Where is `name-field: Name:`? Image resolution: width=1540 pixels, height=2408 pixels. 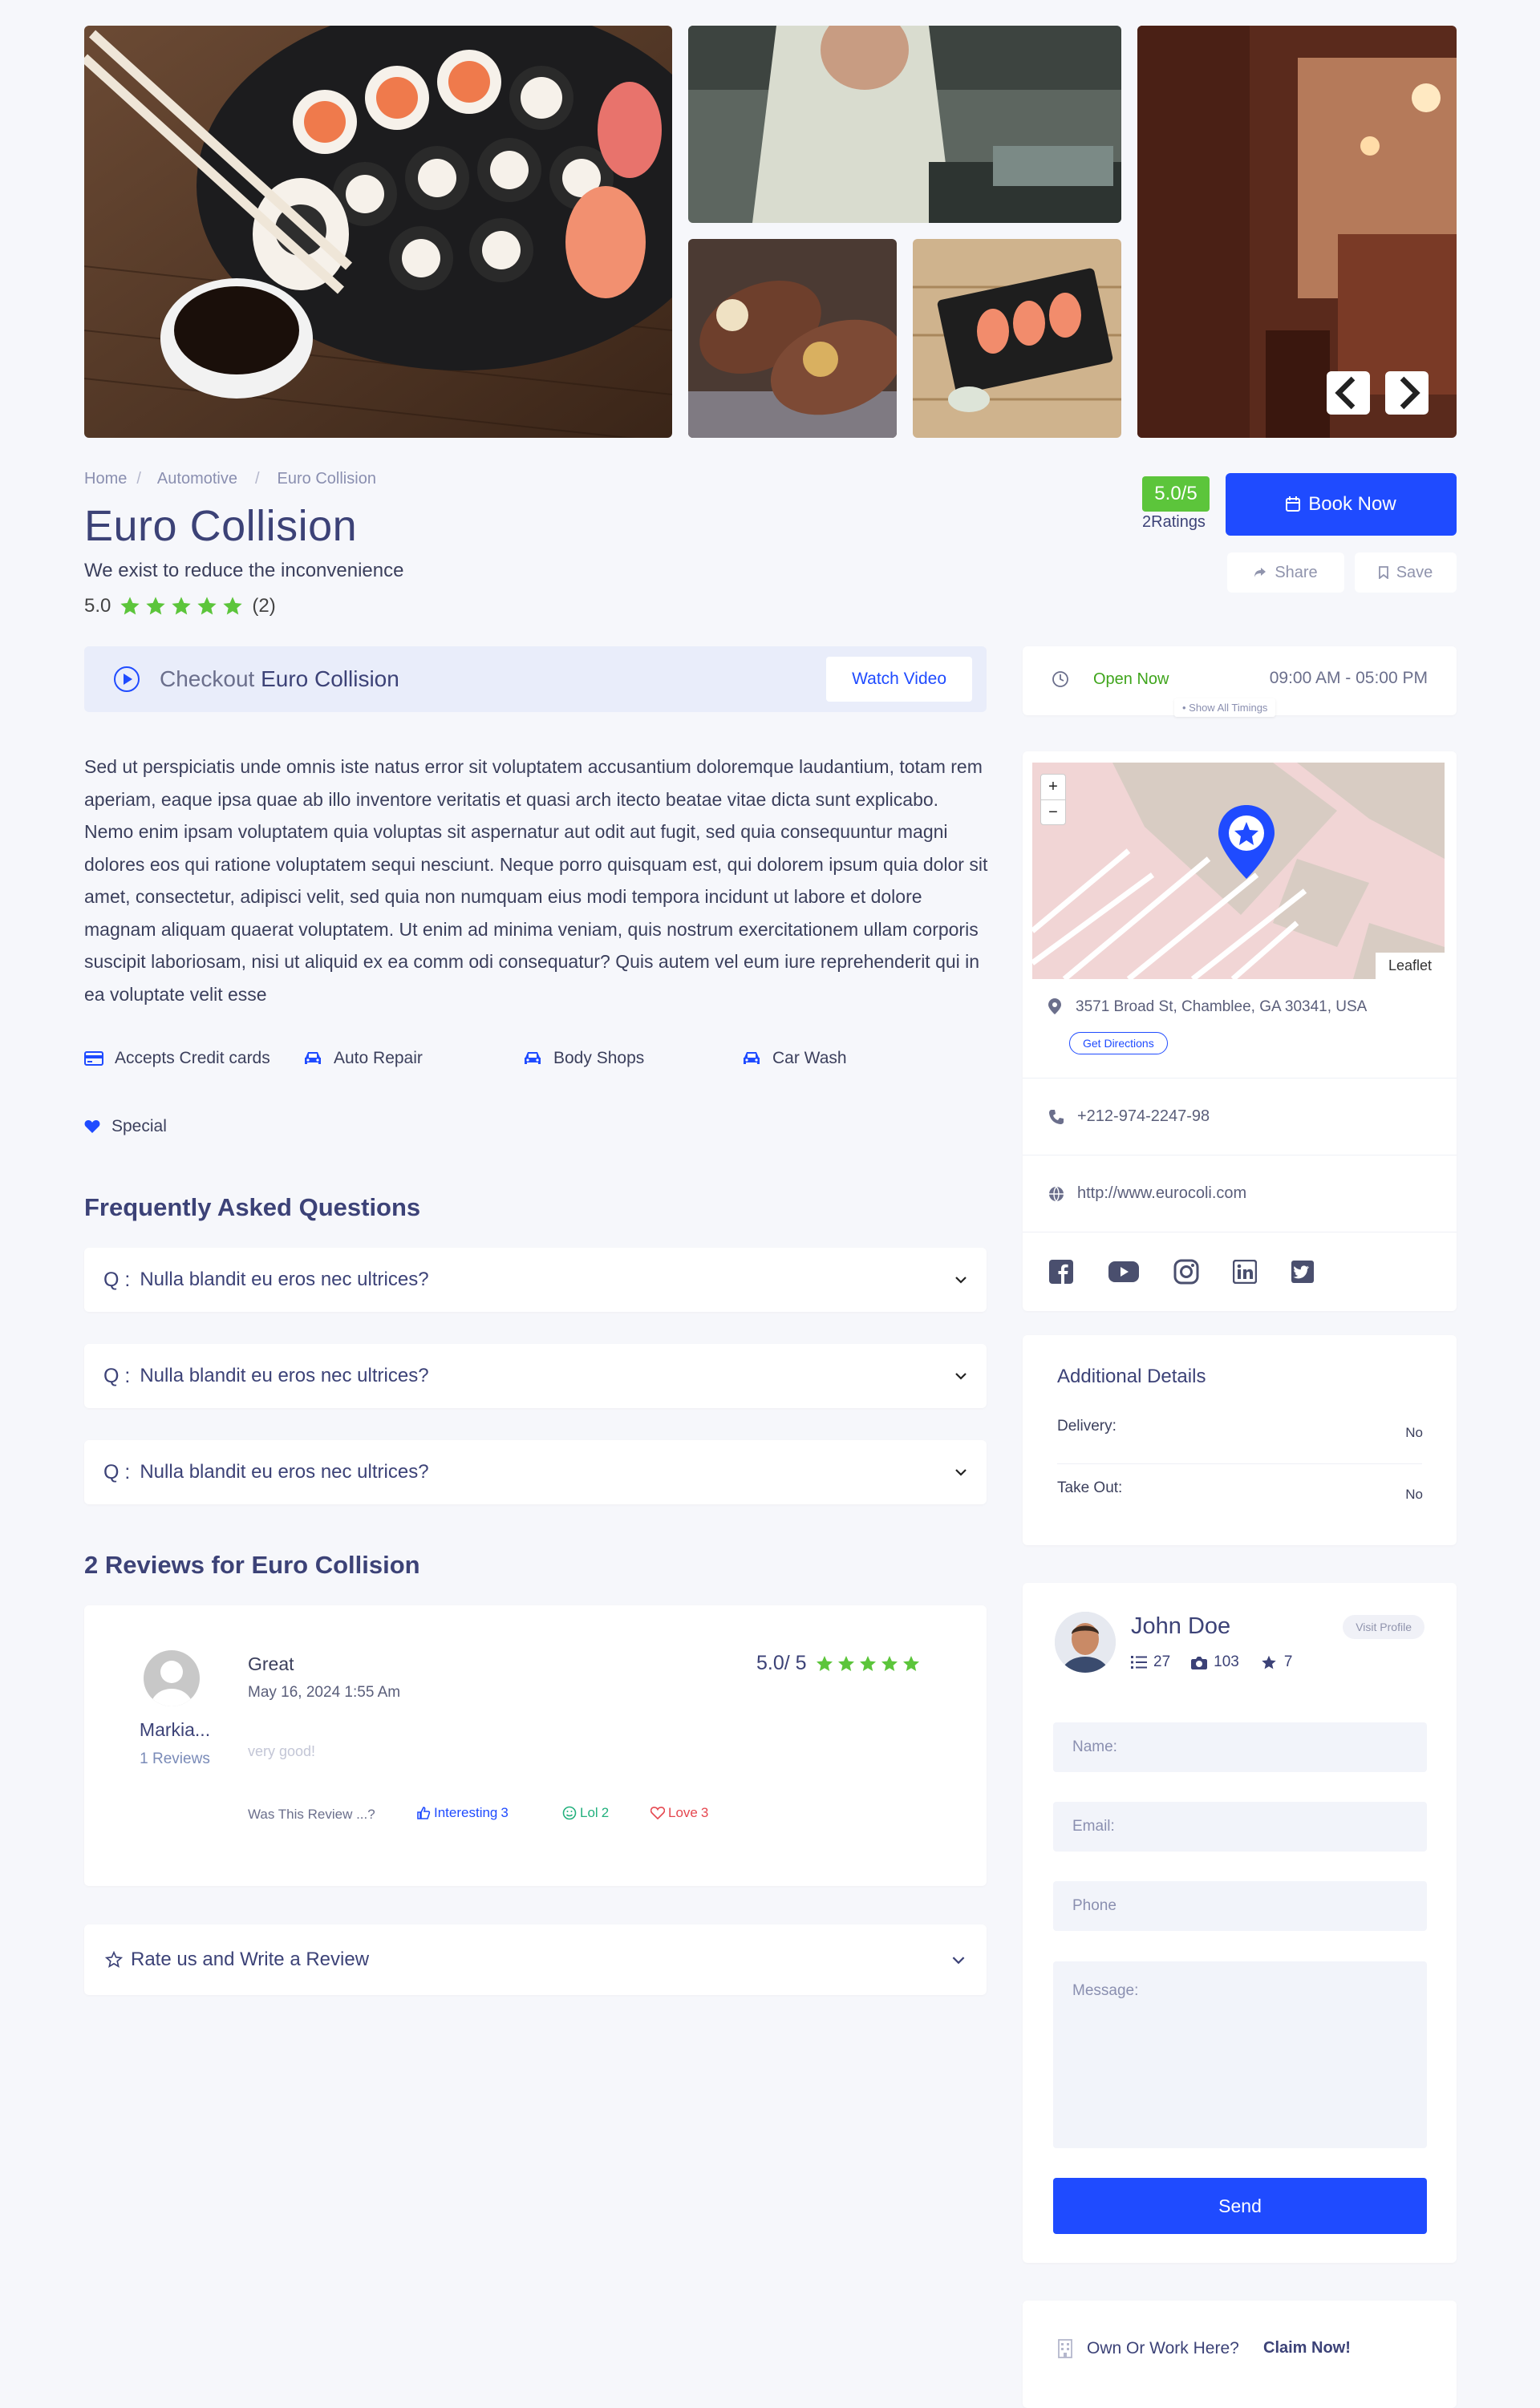
name-field: Name: is located at coordinates (1240, 1747).